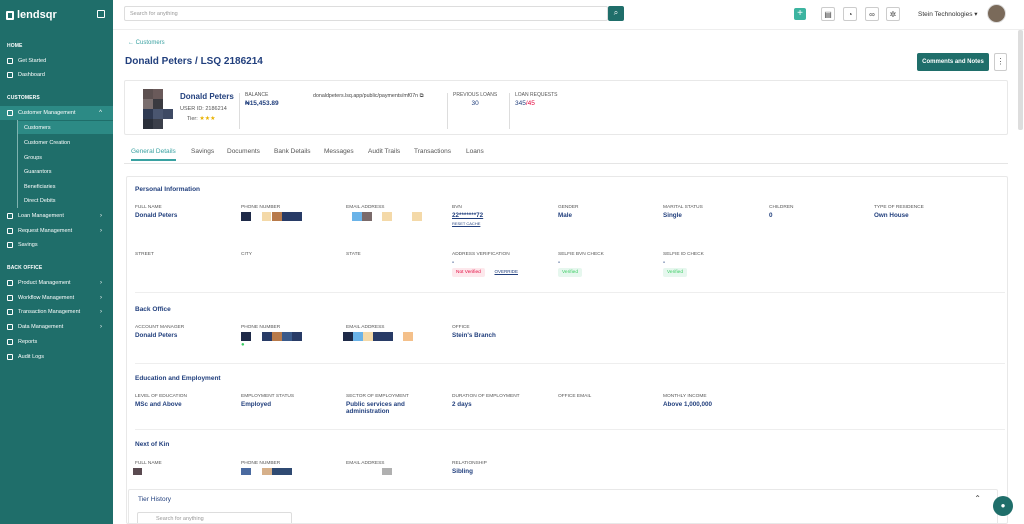  I want to click on field-value: Male, so click(565, 215).